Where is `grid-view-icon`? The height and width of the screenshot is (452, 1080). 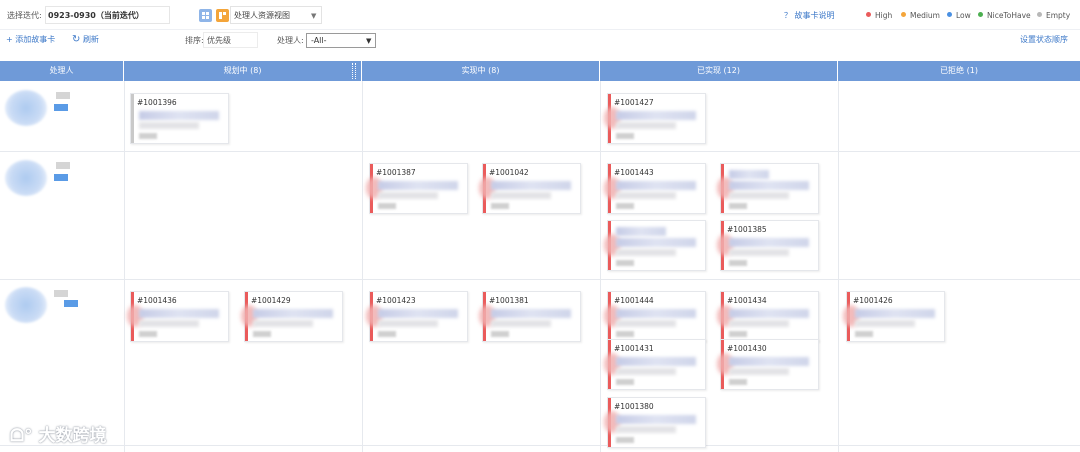 grid-view-icon is located at coordinates (205, 15).